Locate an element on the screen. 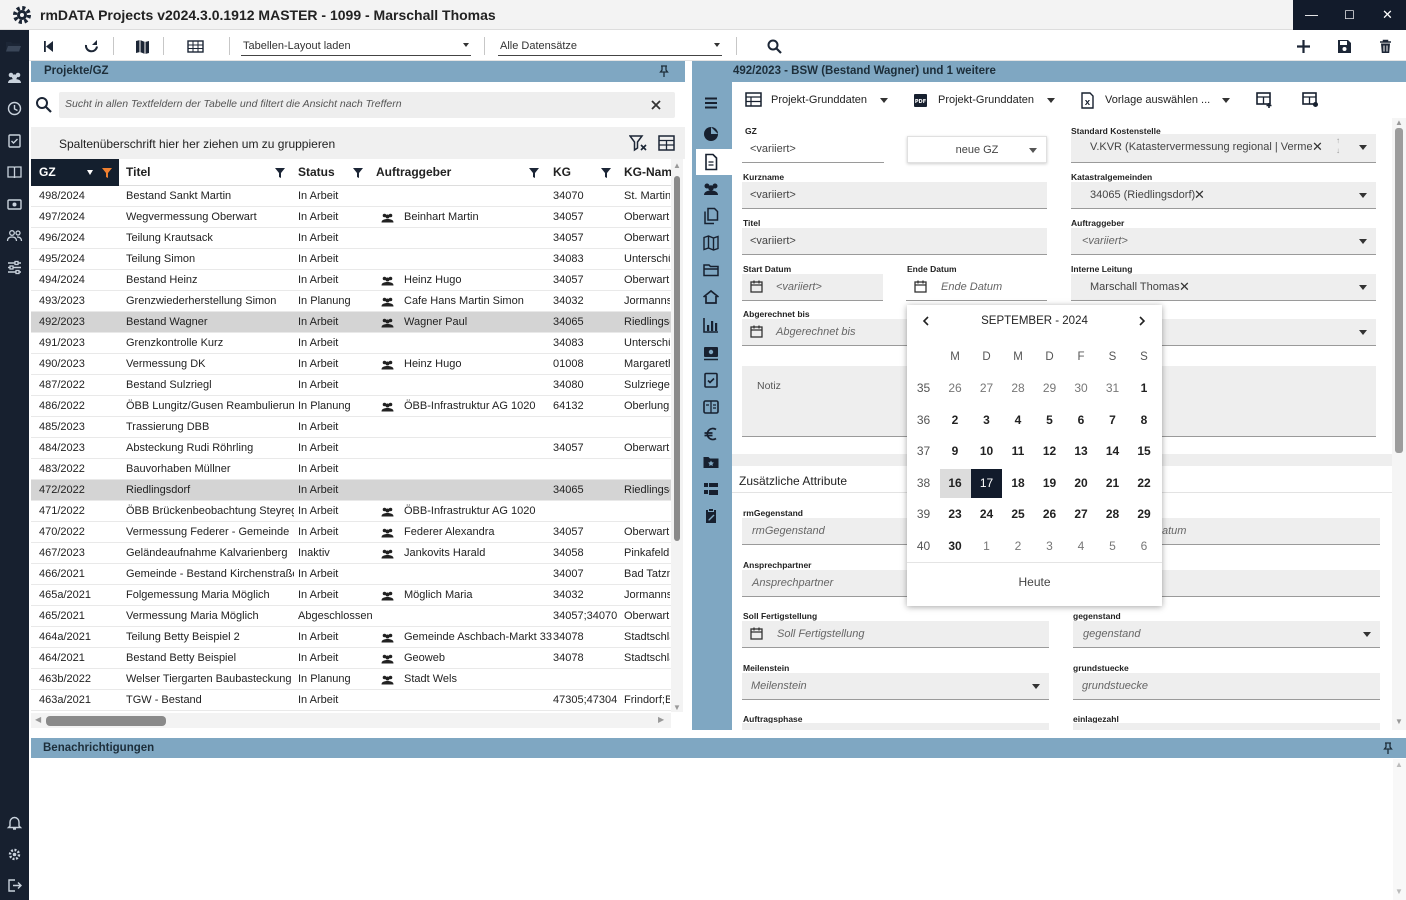 The width and height of the screenshot is (1406, 900). calendar-day: 6 is located at coordinates (1081, 420).